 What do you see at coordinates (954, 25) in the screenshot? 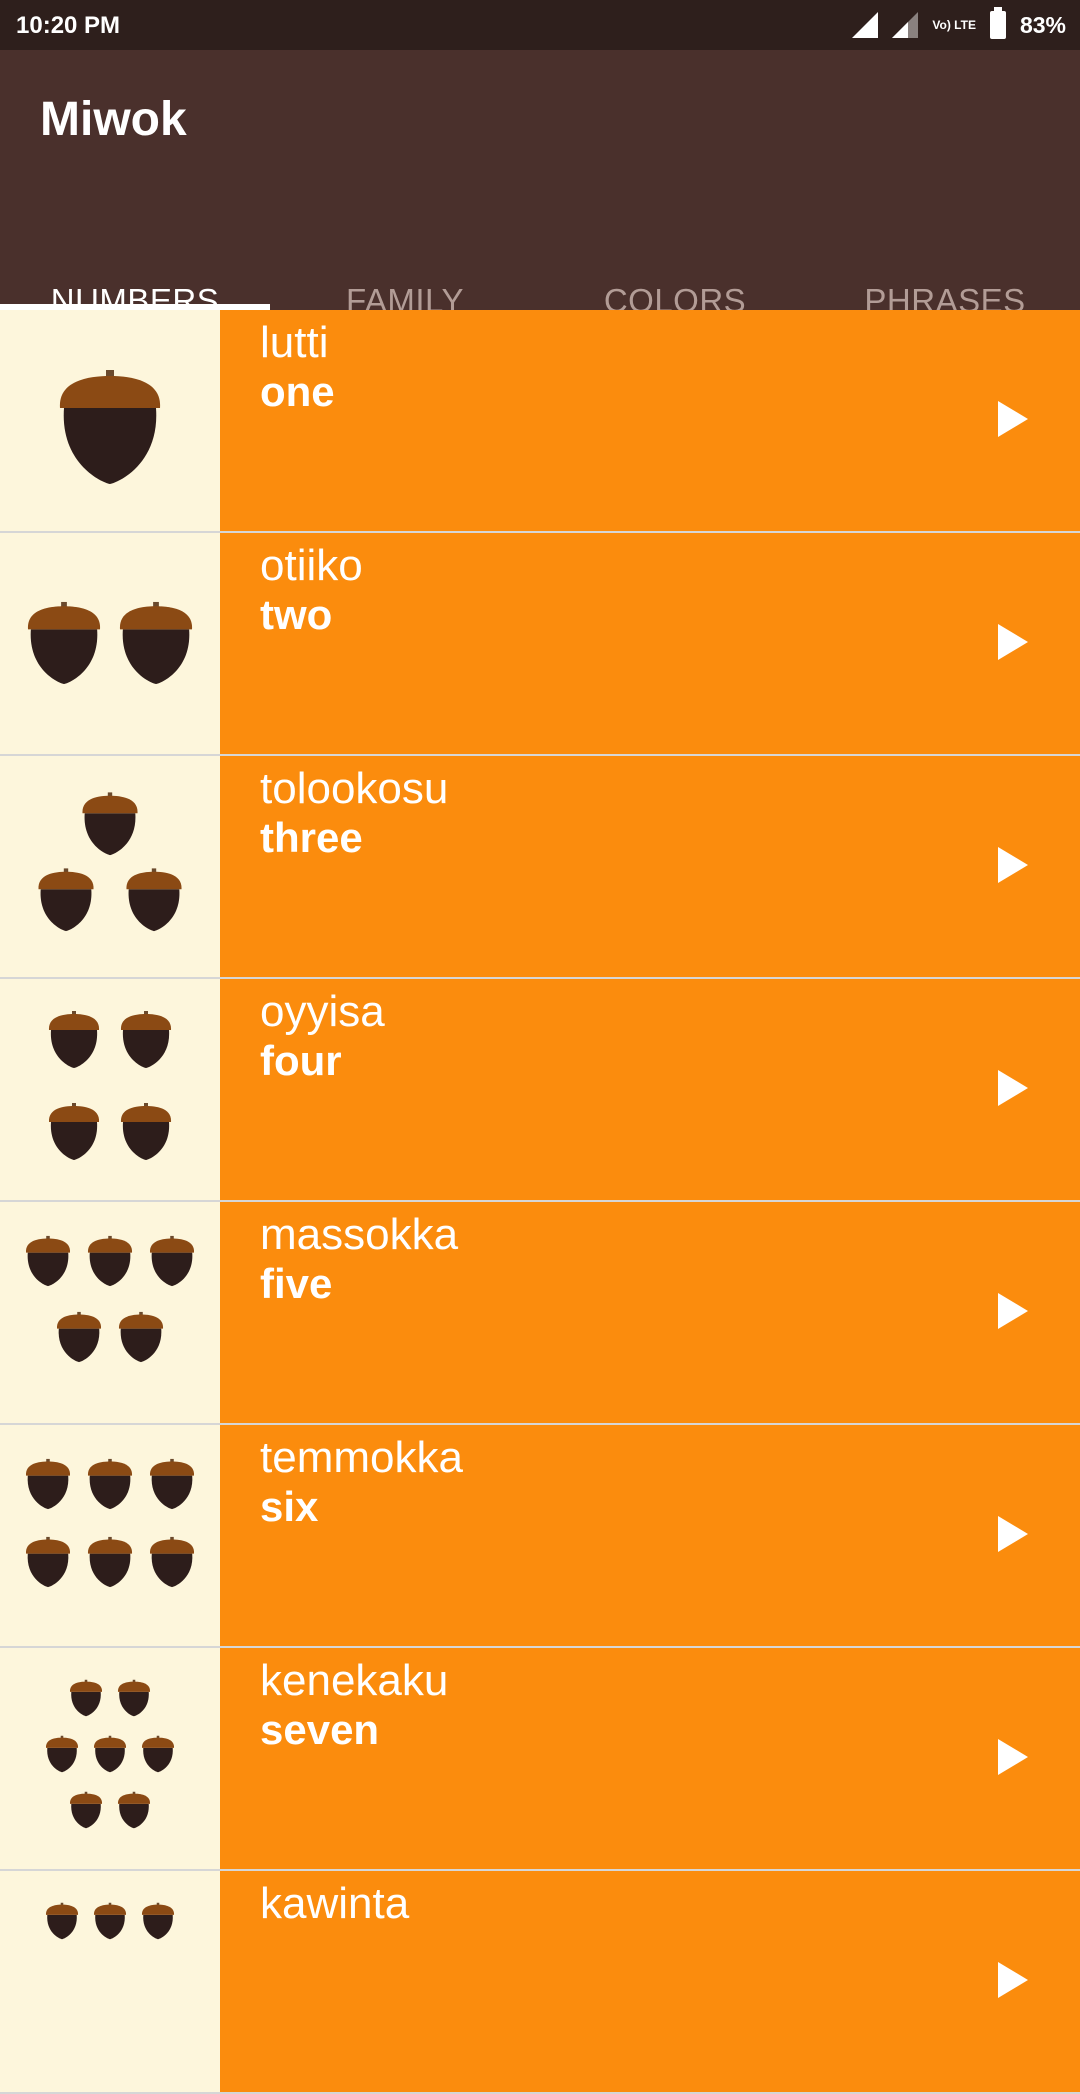
I see `volte-icon: Vo) LTE` at bounding box center [954, 25].